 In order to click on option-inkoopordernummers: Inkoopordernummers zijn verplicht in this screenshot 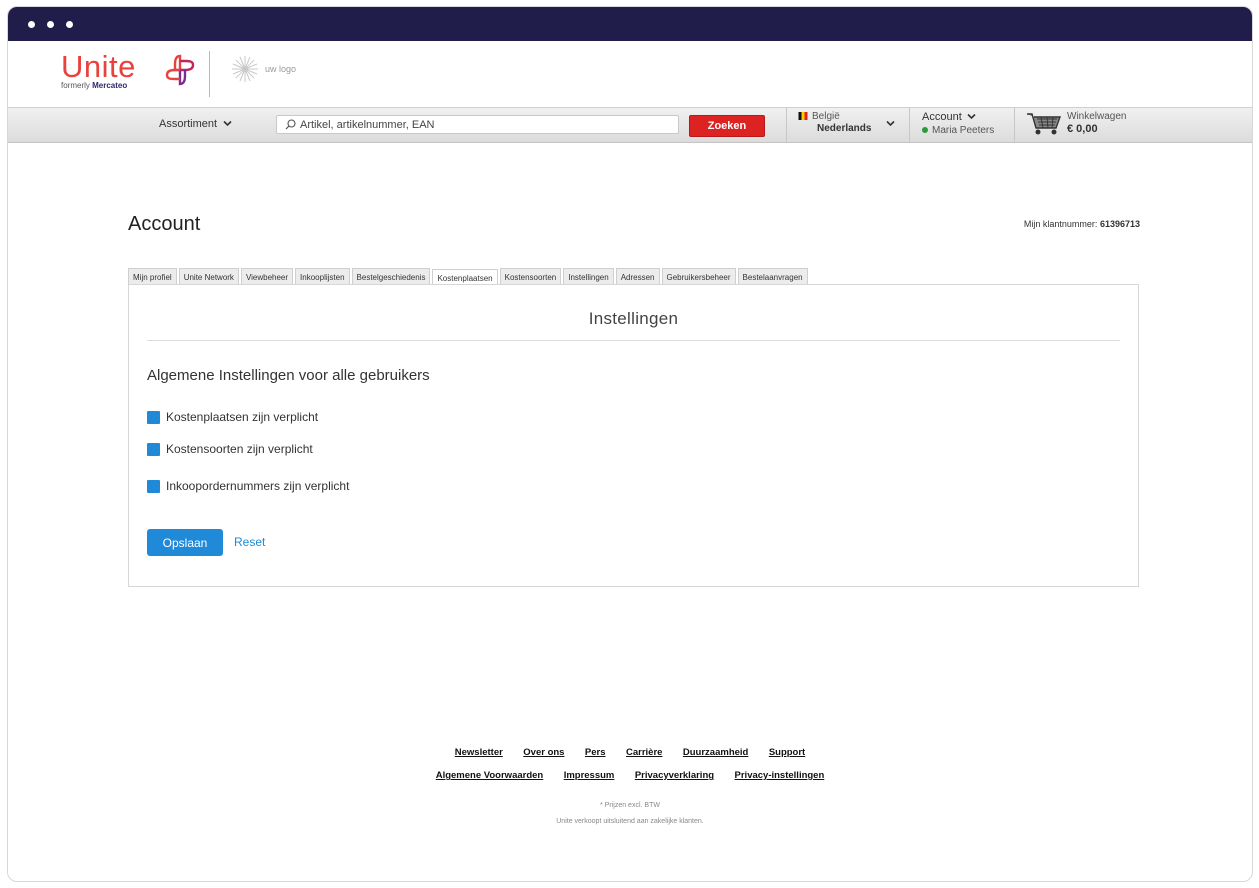, I will do `click(248, 486)`.